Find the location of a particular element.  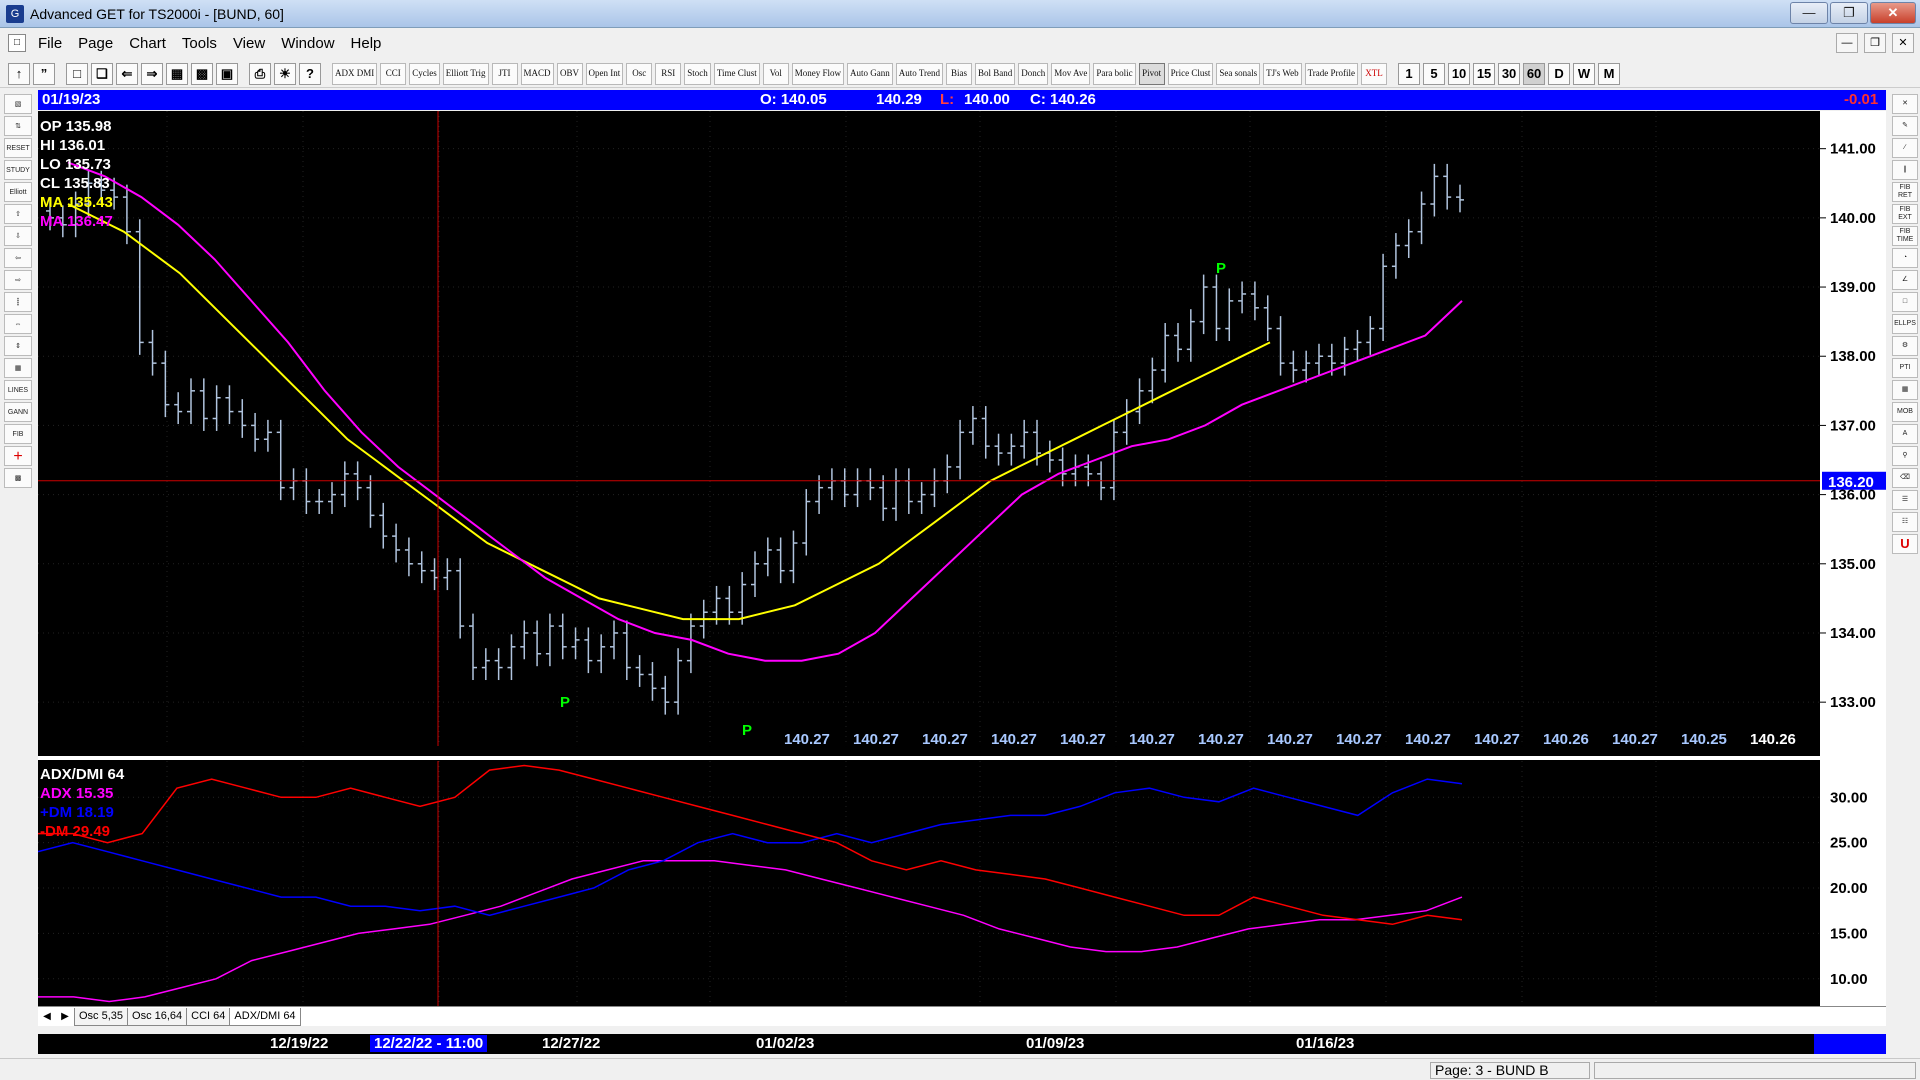

trendline-icon: ∕ is located at coordinates (1905, 148).